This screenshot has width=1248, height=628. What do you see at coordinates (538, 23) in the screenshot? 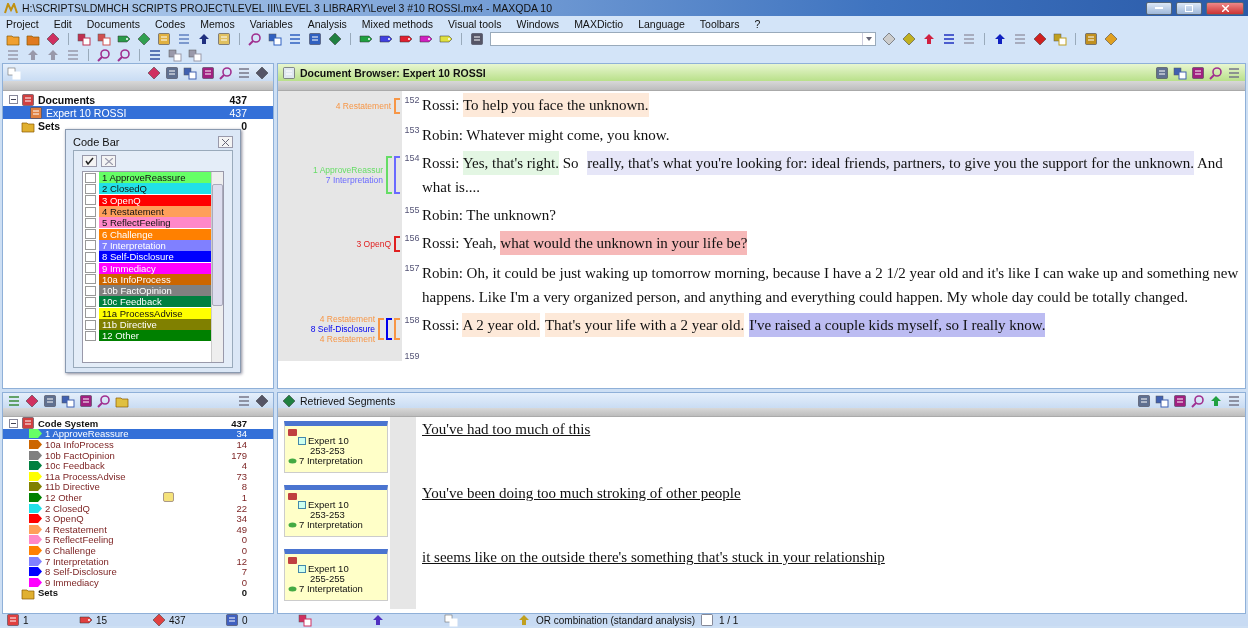
I see `menu-item: Windows` at bounding box center [538, 23].